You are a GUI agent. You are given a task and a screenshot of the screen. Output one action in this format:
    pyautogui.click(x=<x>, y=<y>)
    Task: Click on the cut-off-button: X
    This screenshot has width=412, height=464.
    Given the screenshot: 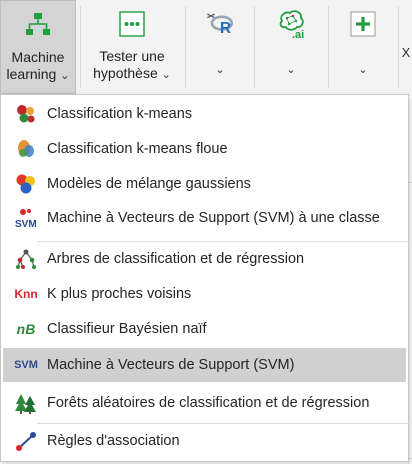 What is the action you would take?
    pyautogui.click(x=406, y=47)
    